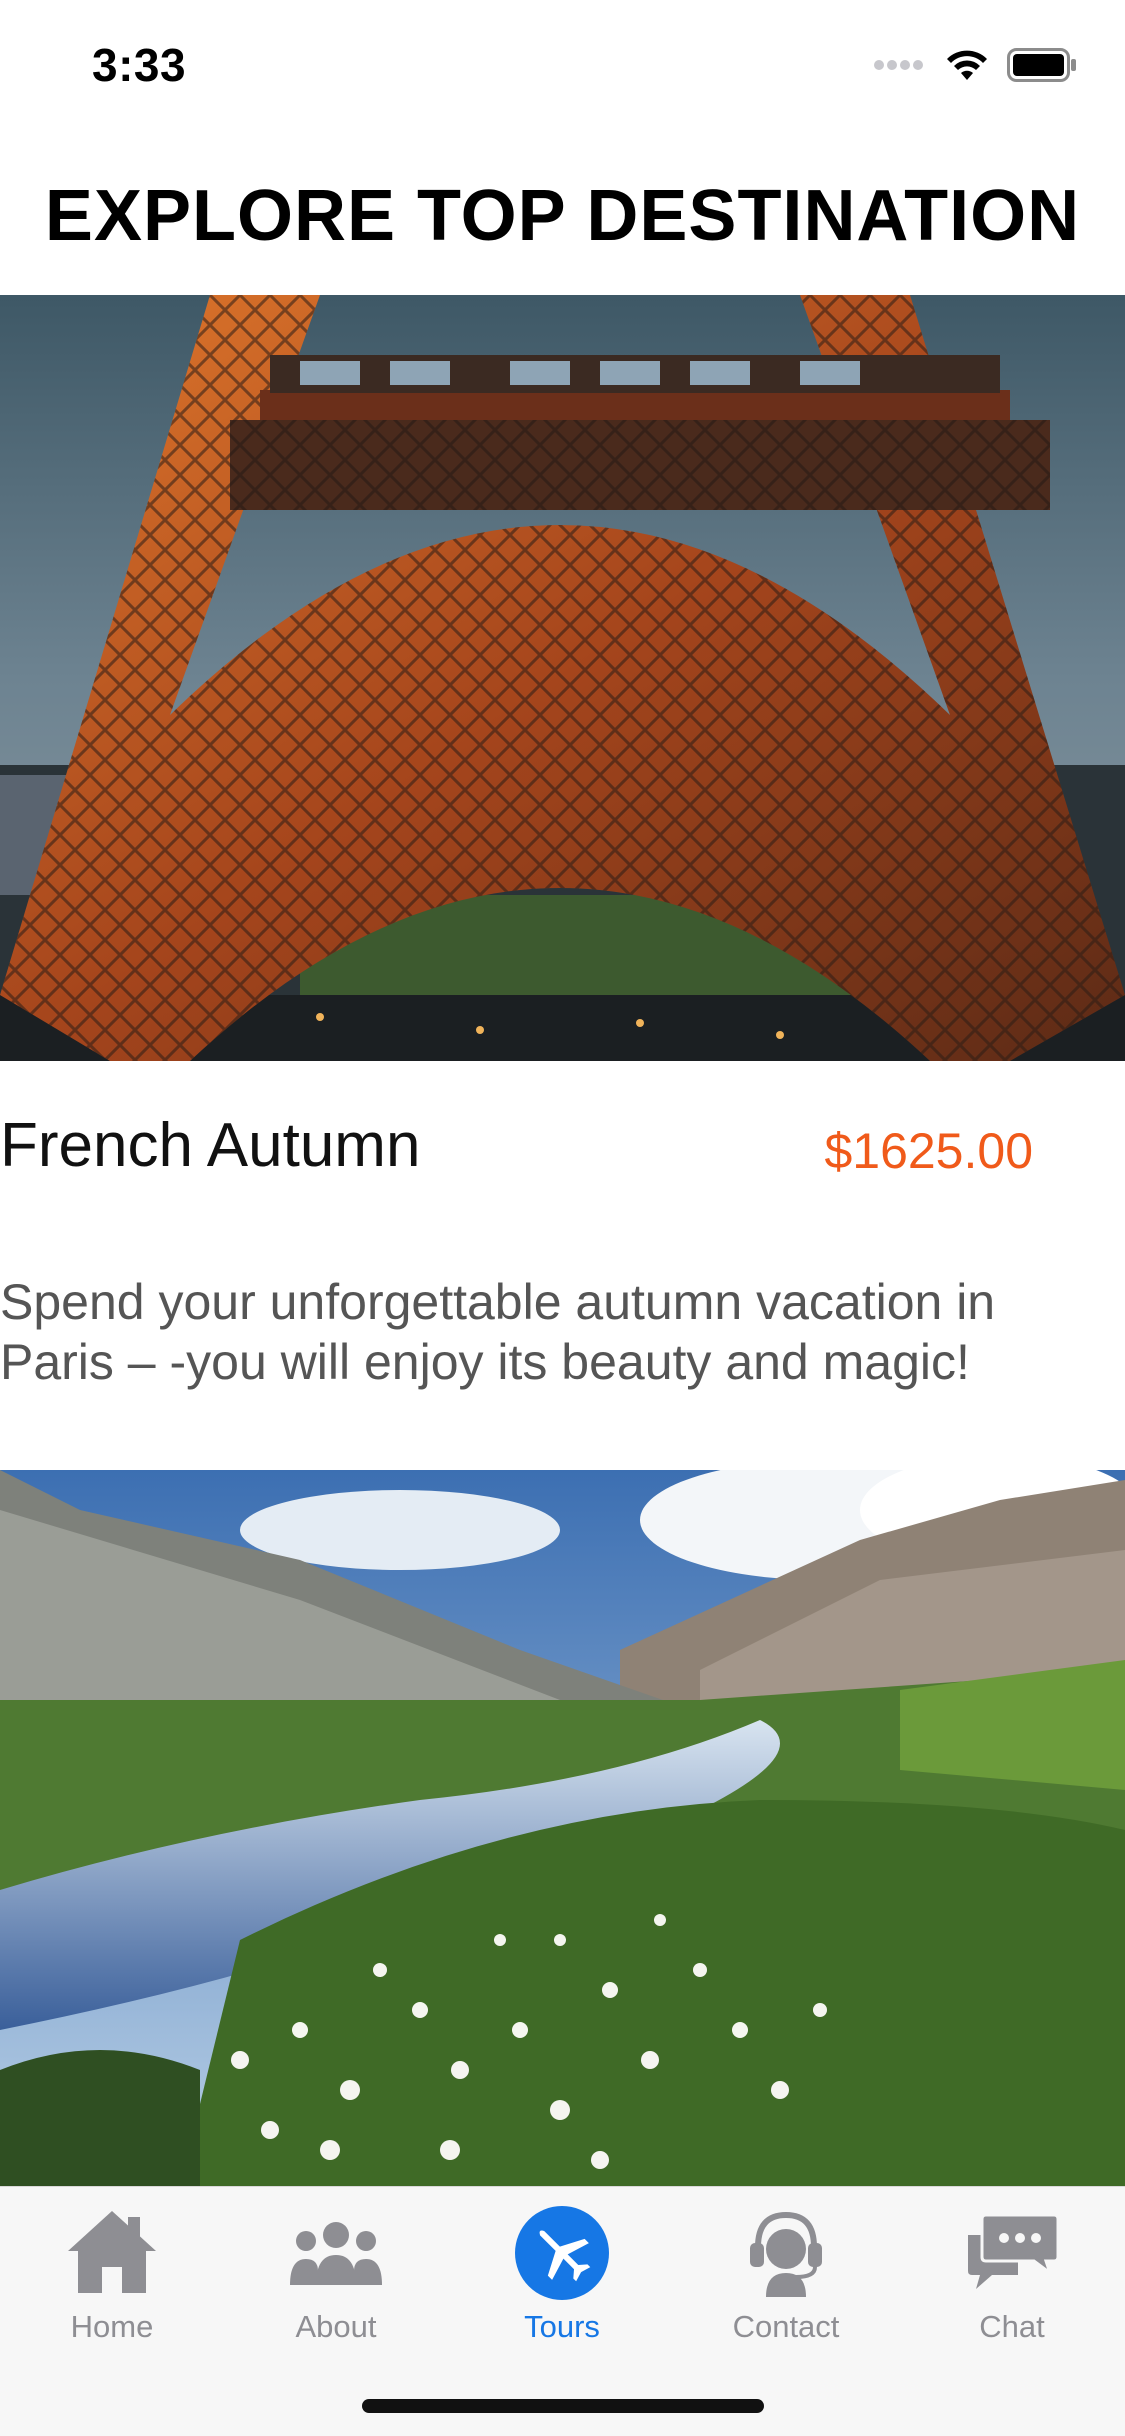  What do you see at coordinates (336, 2253) in the screenshot?
I see `people-icon` at bounding box center [336, 2253].